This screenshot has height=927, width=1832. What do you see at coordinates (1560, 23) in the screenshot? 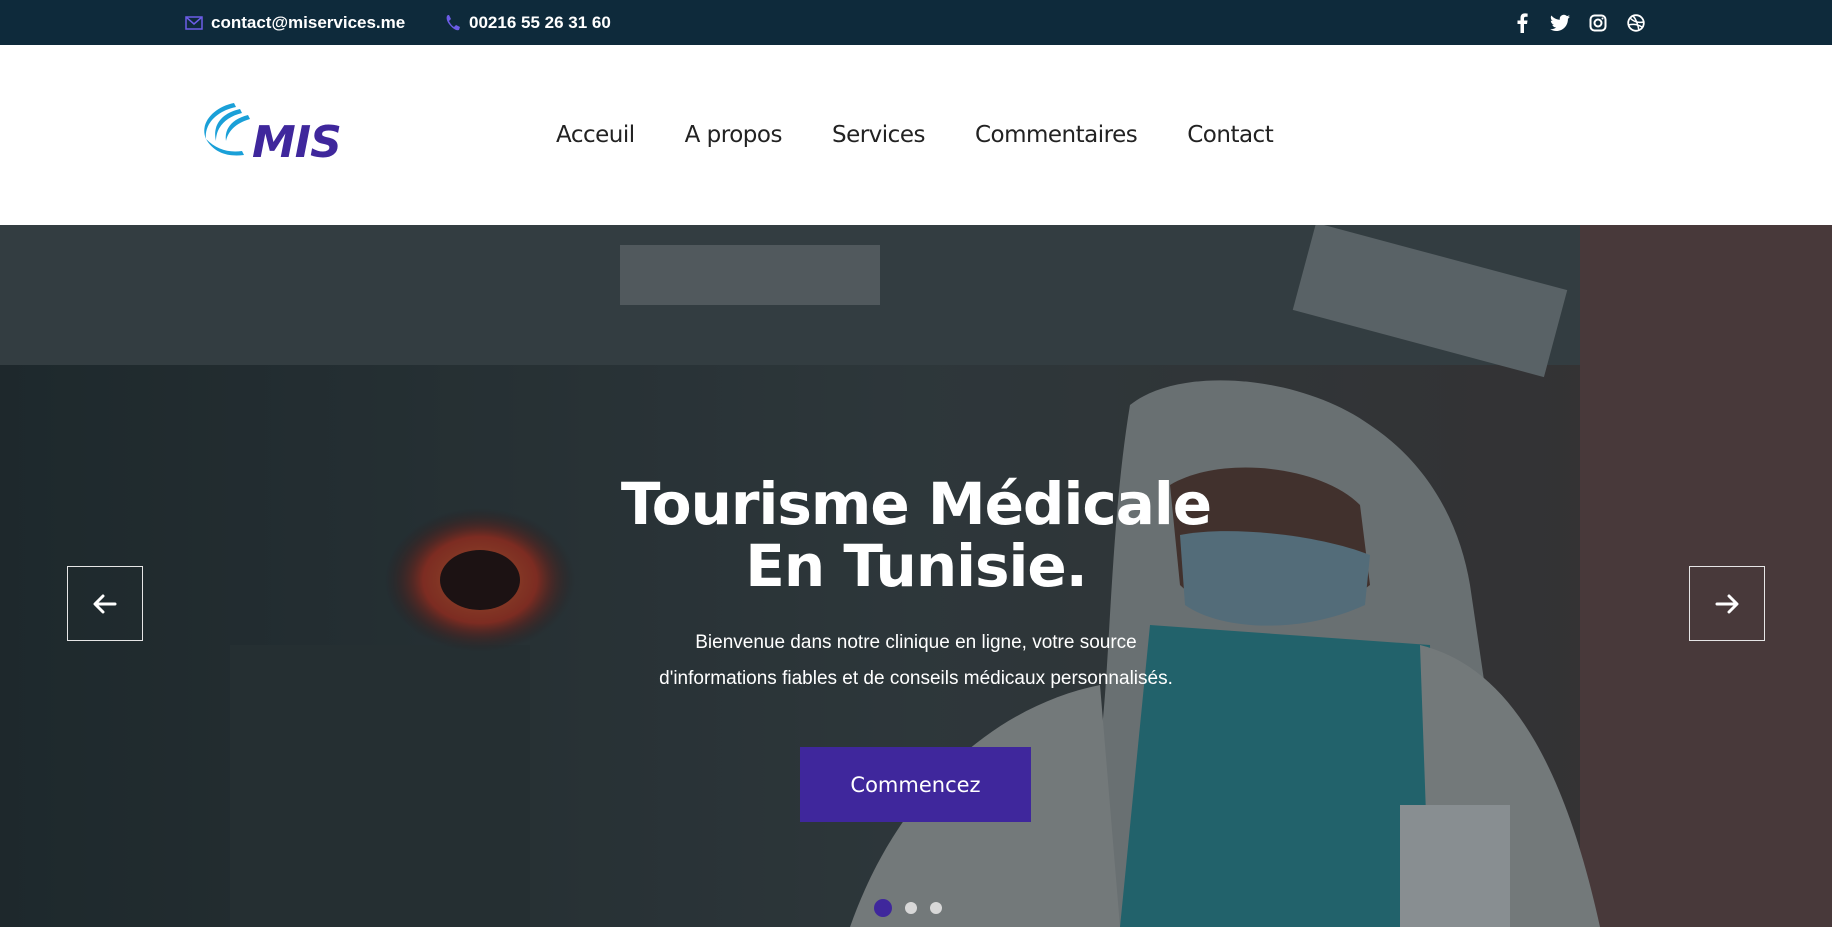
I see `twitter-icon` at bounding box center [1560, 23].